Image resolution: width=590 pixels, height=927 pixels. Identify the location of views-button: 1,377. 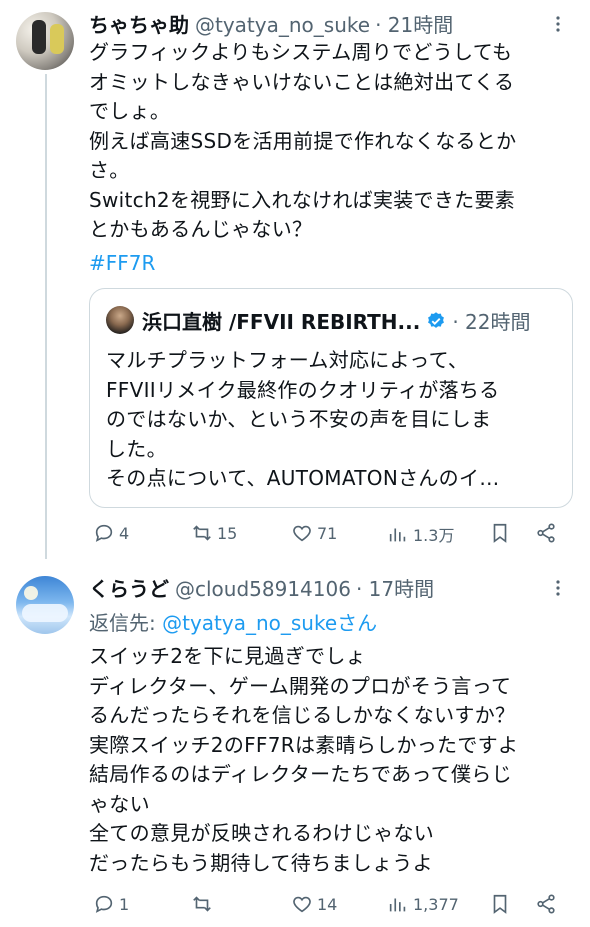
(423, 904).